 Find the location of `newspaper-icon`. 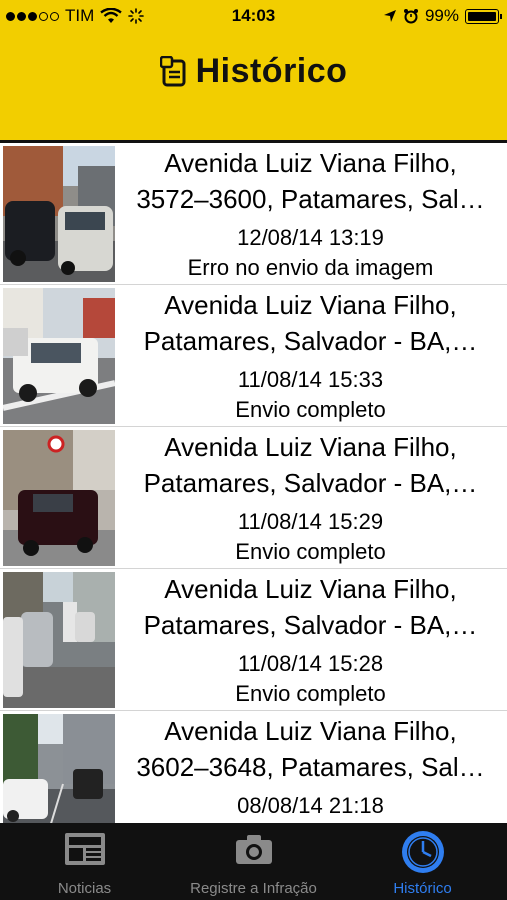

newspaper-icon is located at coordinates (84, 849).